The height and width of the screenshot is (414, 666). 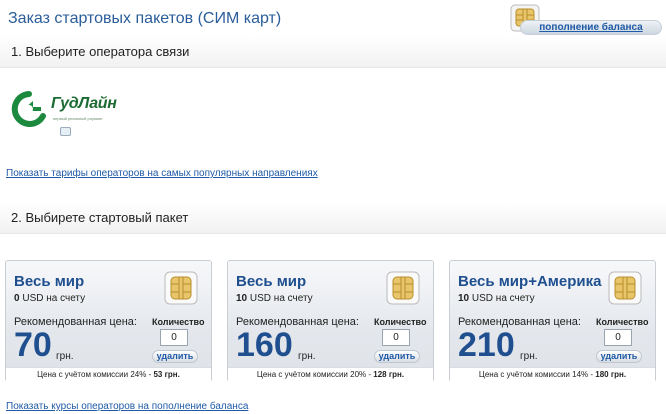 What do you see at coordinates (50, 298) in the screenshot?
I see `package-balance: 0 USD на счету` at bounding box center [50, 298].